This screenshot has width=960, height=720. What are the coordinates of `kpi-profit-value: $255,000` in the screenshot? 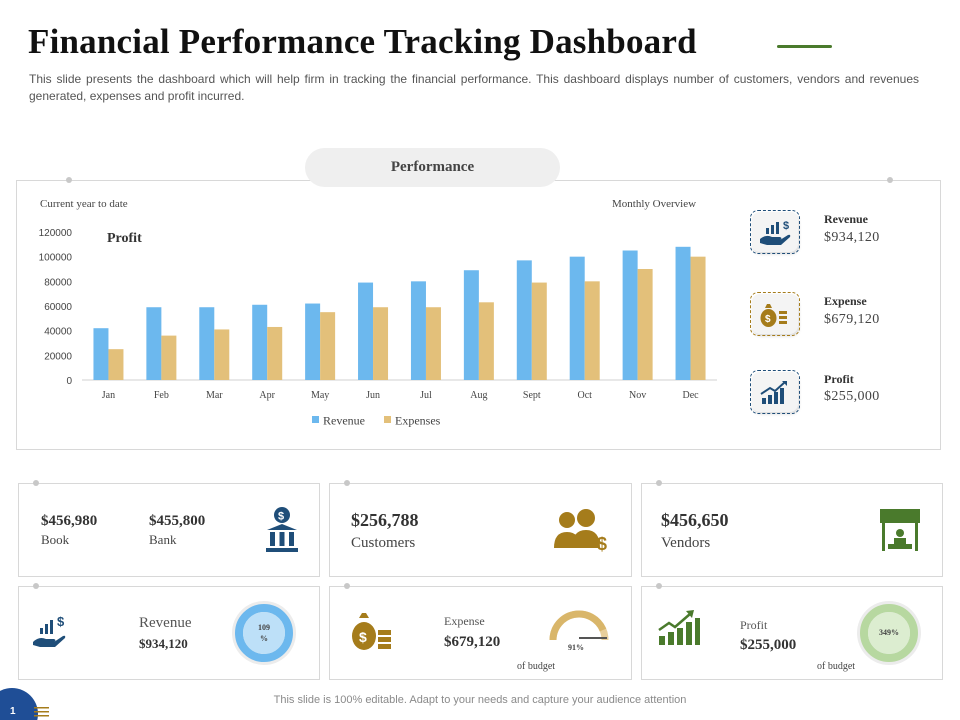 It's located at (852, 396).